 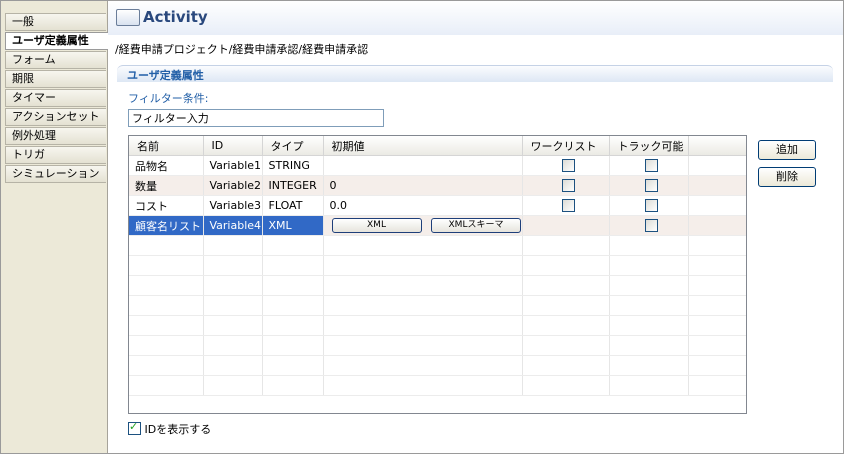 What do you see at coordinates (293, 205) in the screenshot?
I see `cell-type: FLOAT` at bounding box center [293, 205].